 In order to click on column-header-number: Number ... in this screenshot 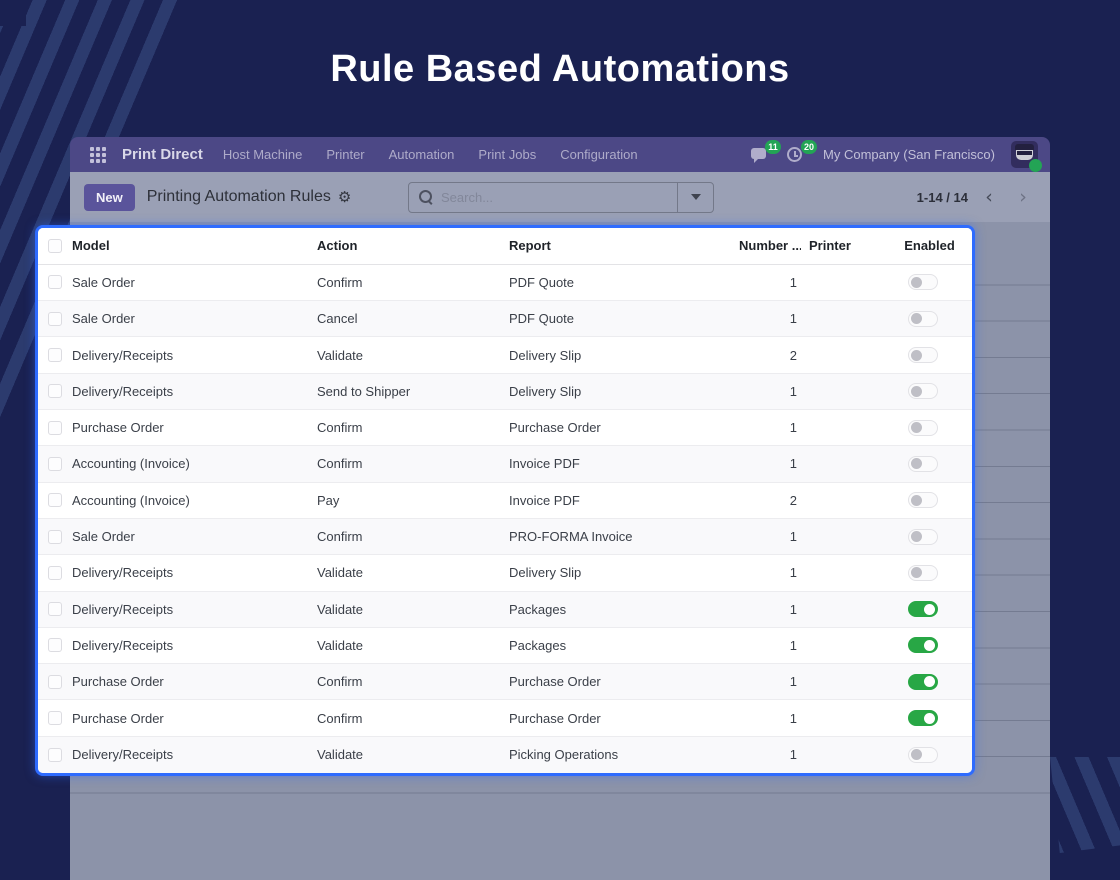, I will do `click(769, 245)`.